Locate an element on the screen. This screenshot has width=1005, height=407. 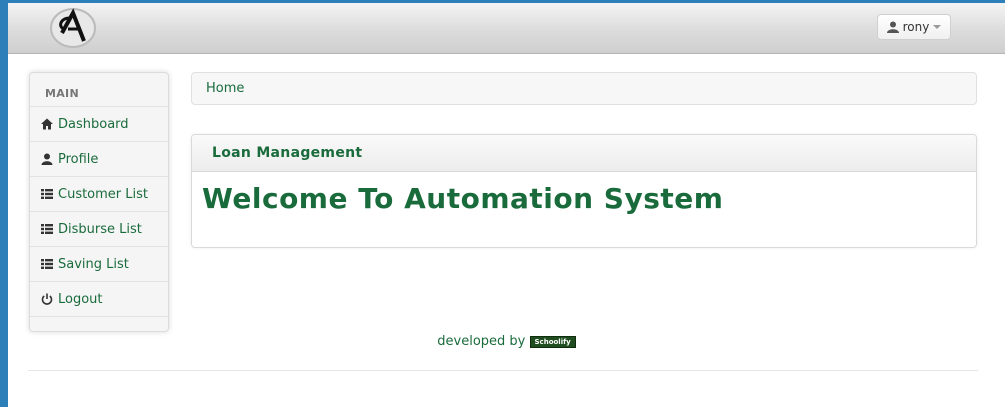
sidebar-item-label: Disburse List is located at coordinates (100, 229).